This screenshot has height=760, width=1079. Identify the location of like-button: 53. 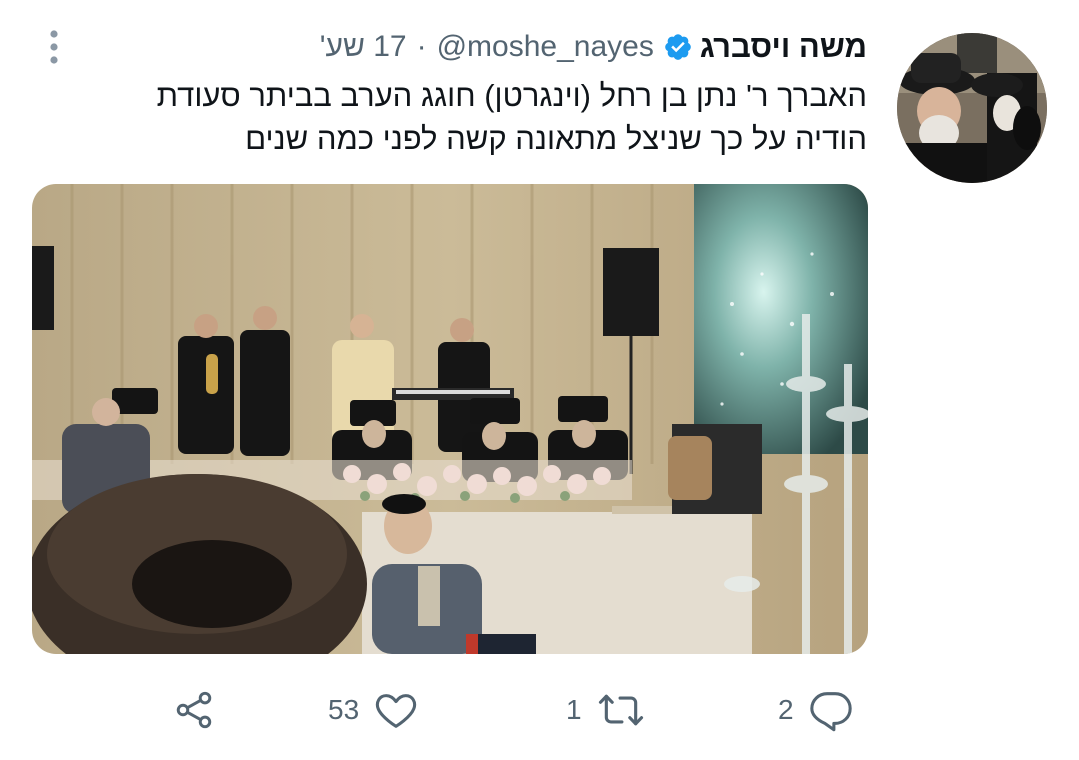
(373, 710).